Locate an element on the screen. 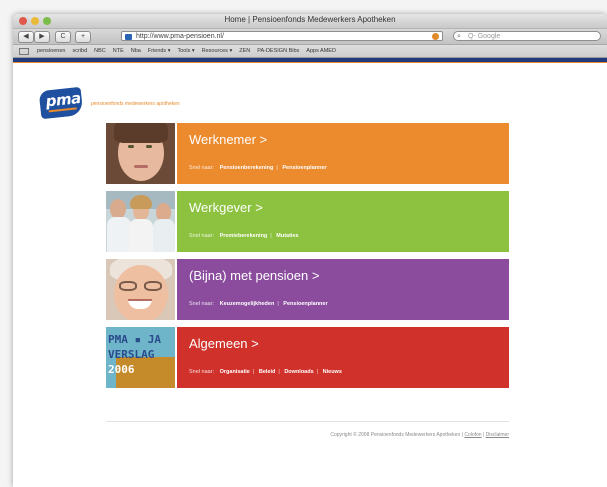  back-button: ◀ is located at coordinates (26, 37).